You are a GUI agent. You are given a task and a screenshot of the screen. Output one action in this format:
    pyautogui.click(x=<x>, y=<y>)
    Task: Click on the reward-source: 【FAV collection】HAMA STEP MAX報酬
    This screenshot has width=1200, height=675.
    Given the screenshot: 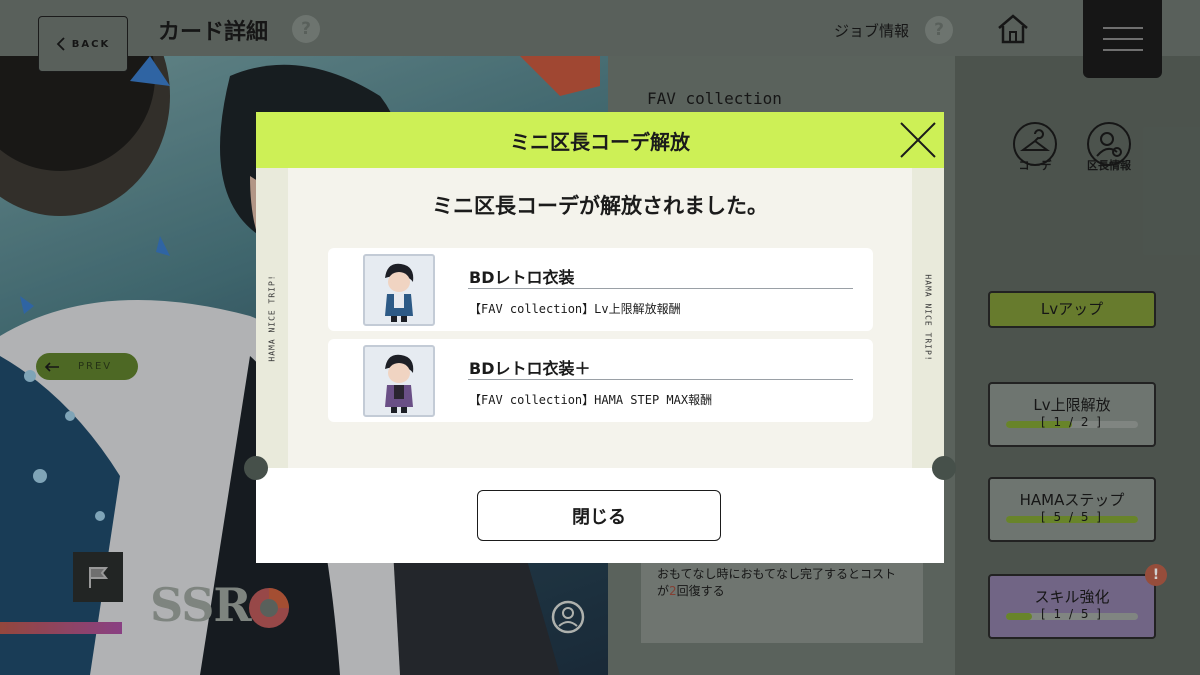 What is the action you would take?
    pyautogui.click(x=591, y=400)
    